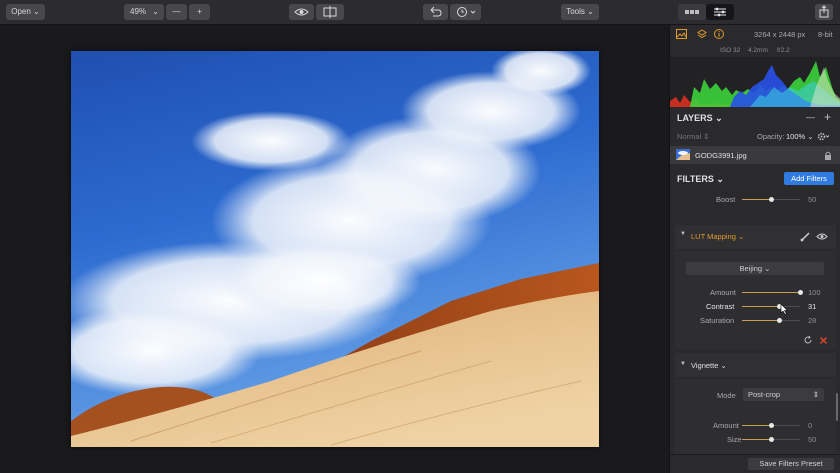 Image resolution: width=840 pixels, height=473 pixels. I want to click on add-layer-button: +, so click(827, 117).